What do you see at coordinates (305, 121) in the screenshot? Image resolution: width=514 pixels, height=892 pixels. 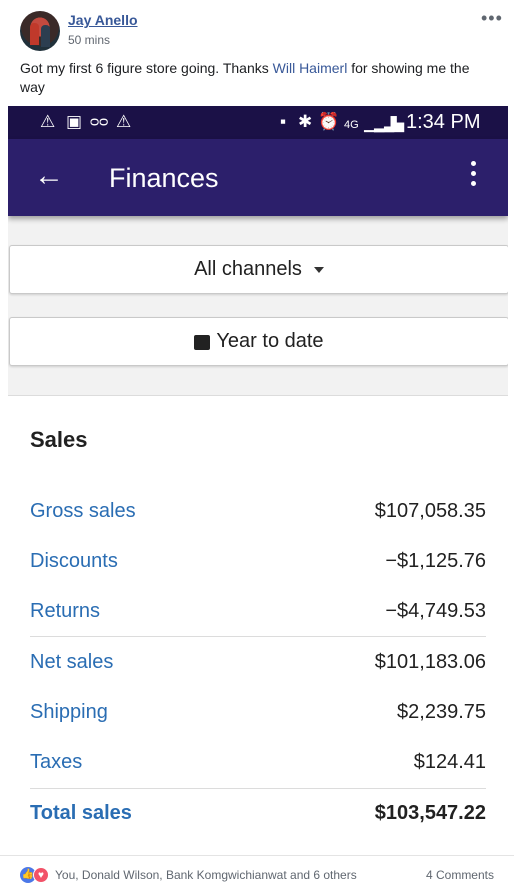 I see `bluetooth-icon: ✱` at bounding box center [305, 121].